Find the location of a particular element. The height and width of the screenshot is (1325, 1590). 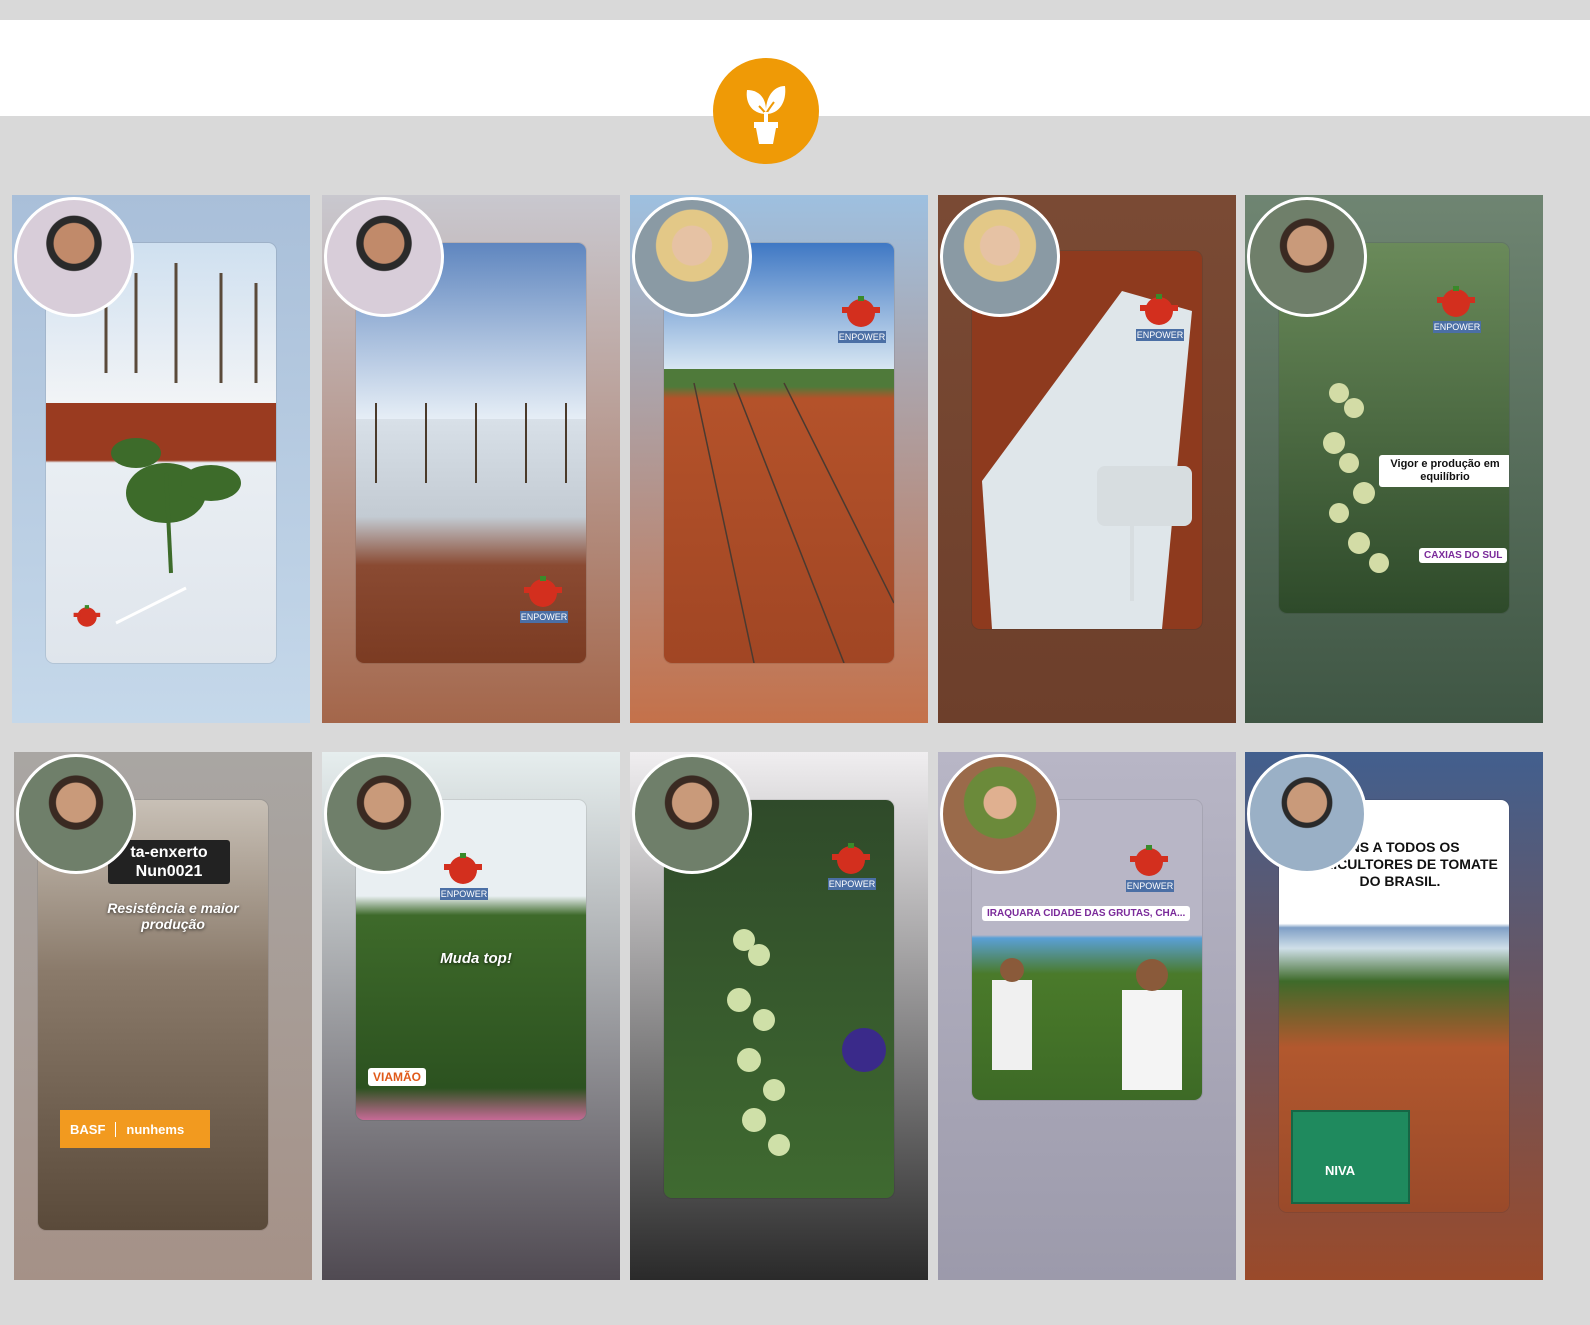

basf-logo: BASF is located at coordinates (88, 1129).